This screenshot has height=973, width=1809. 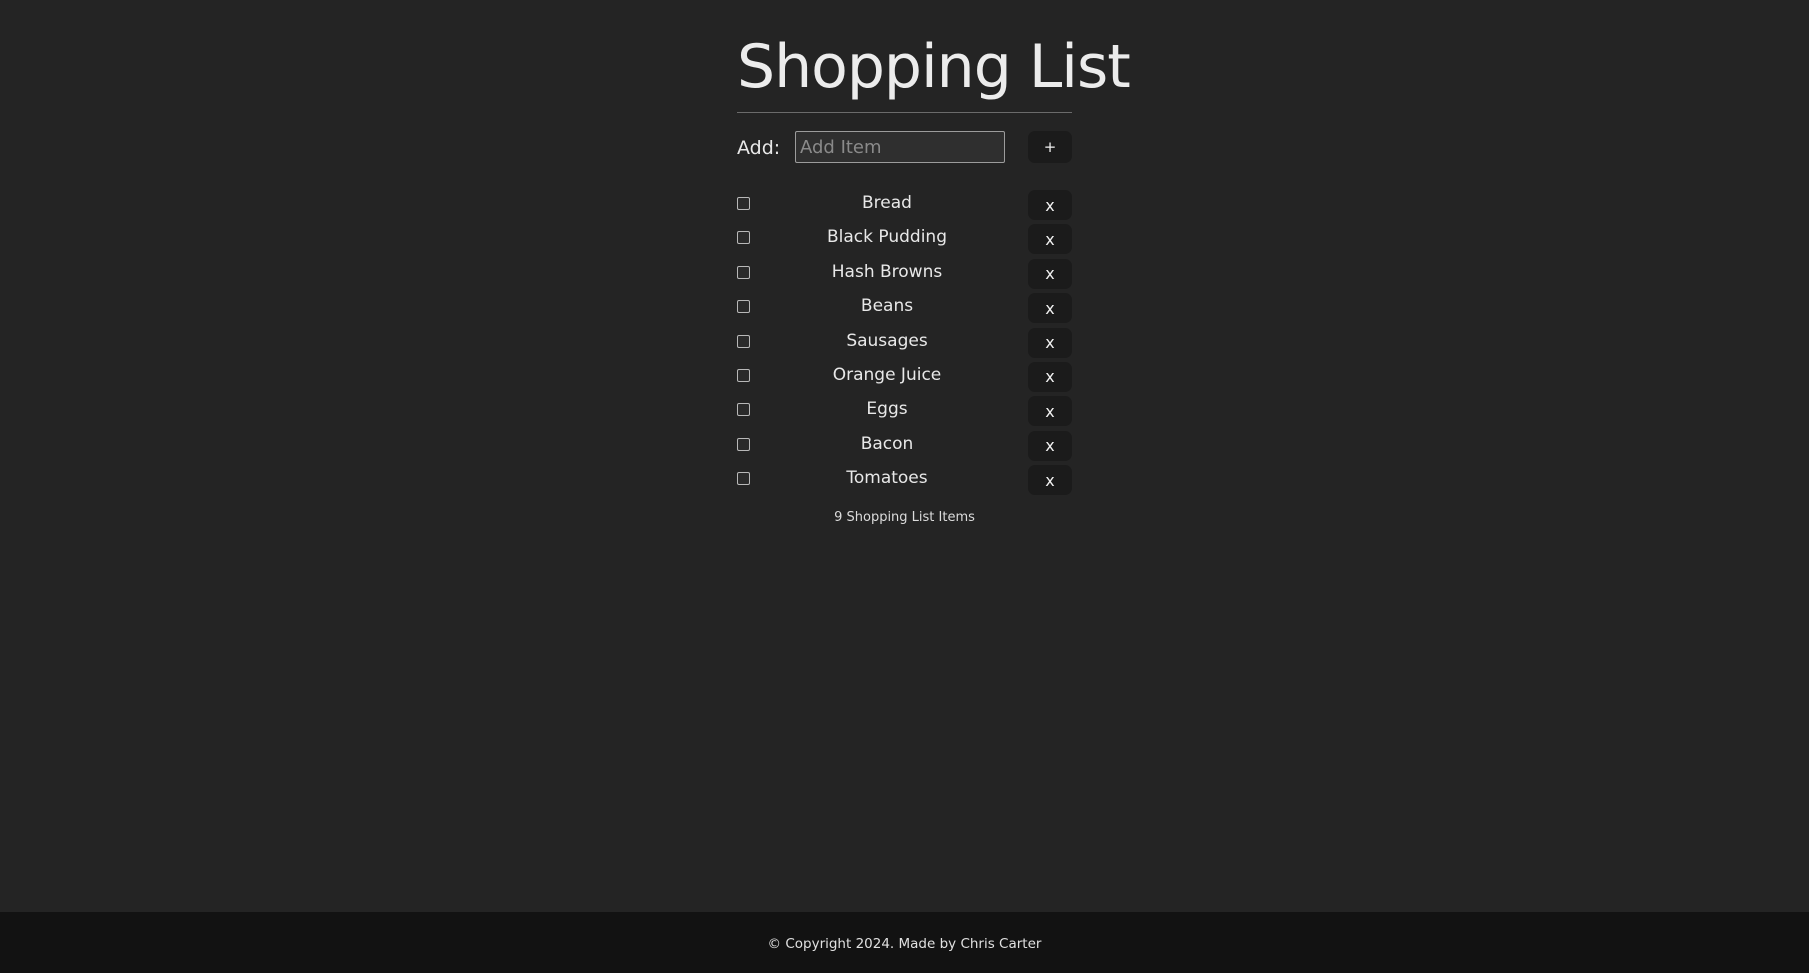 I want to click on item-label: Black Pudding, so click(x=887, y=237).